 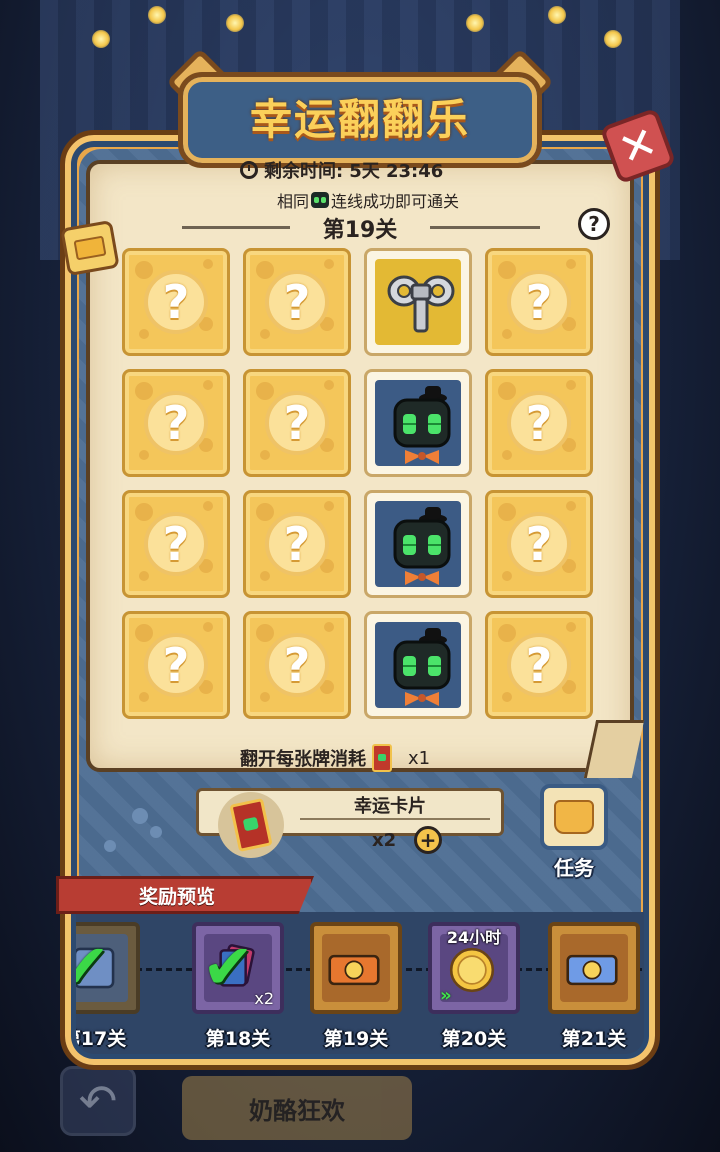 What do you see at coordinates (390, 806) in the screenshot?
I see `lucky-card-title: 幸运卡片` at bounding box center [390, 806].